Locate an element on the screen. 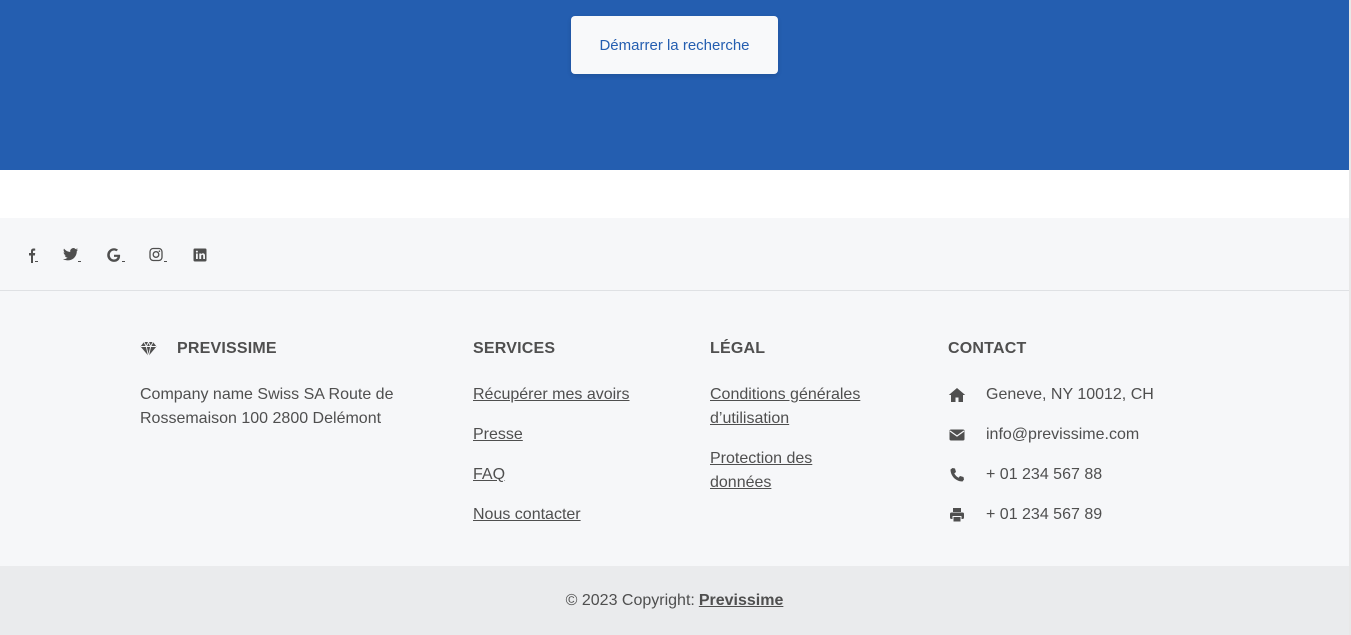 The height and width of the screenshot is (635, 1351). brand-heading: PREVISSIME is located at coordinates (208, 349).